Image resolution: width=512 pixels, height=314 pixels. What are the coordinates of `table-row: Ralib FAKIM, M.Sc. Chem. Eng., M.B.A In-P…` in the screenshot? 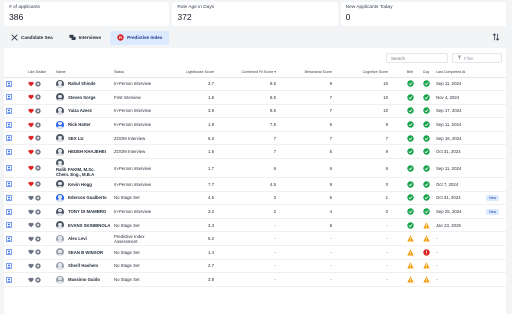 It's located at (255, 168).